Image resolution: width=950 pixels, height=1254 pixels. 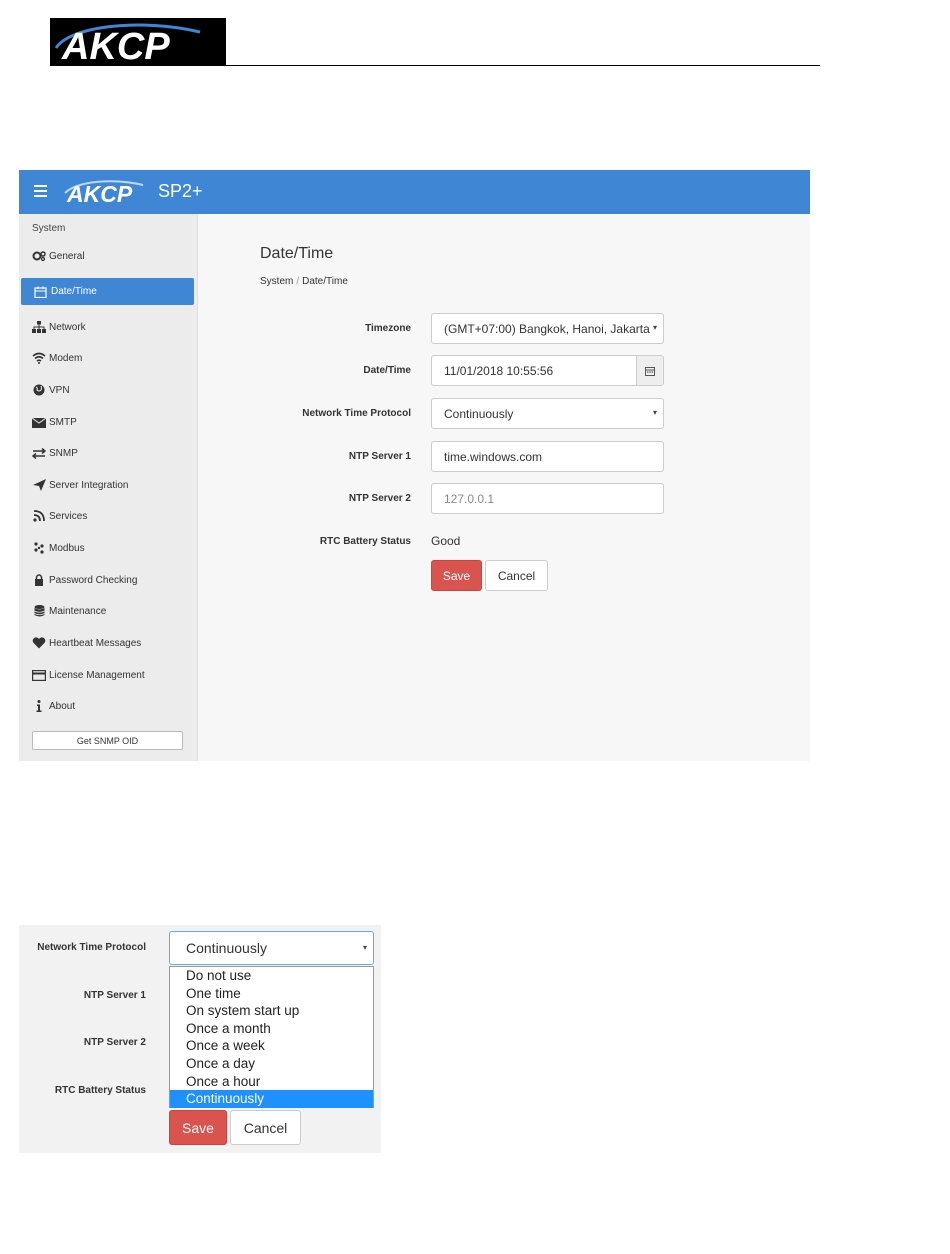 I want to click on sidebar-item-about: About, so click(x=53, y=706).